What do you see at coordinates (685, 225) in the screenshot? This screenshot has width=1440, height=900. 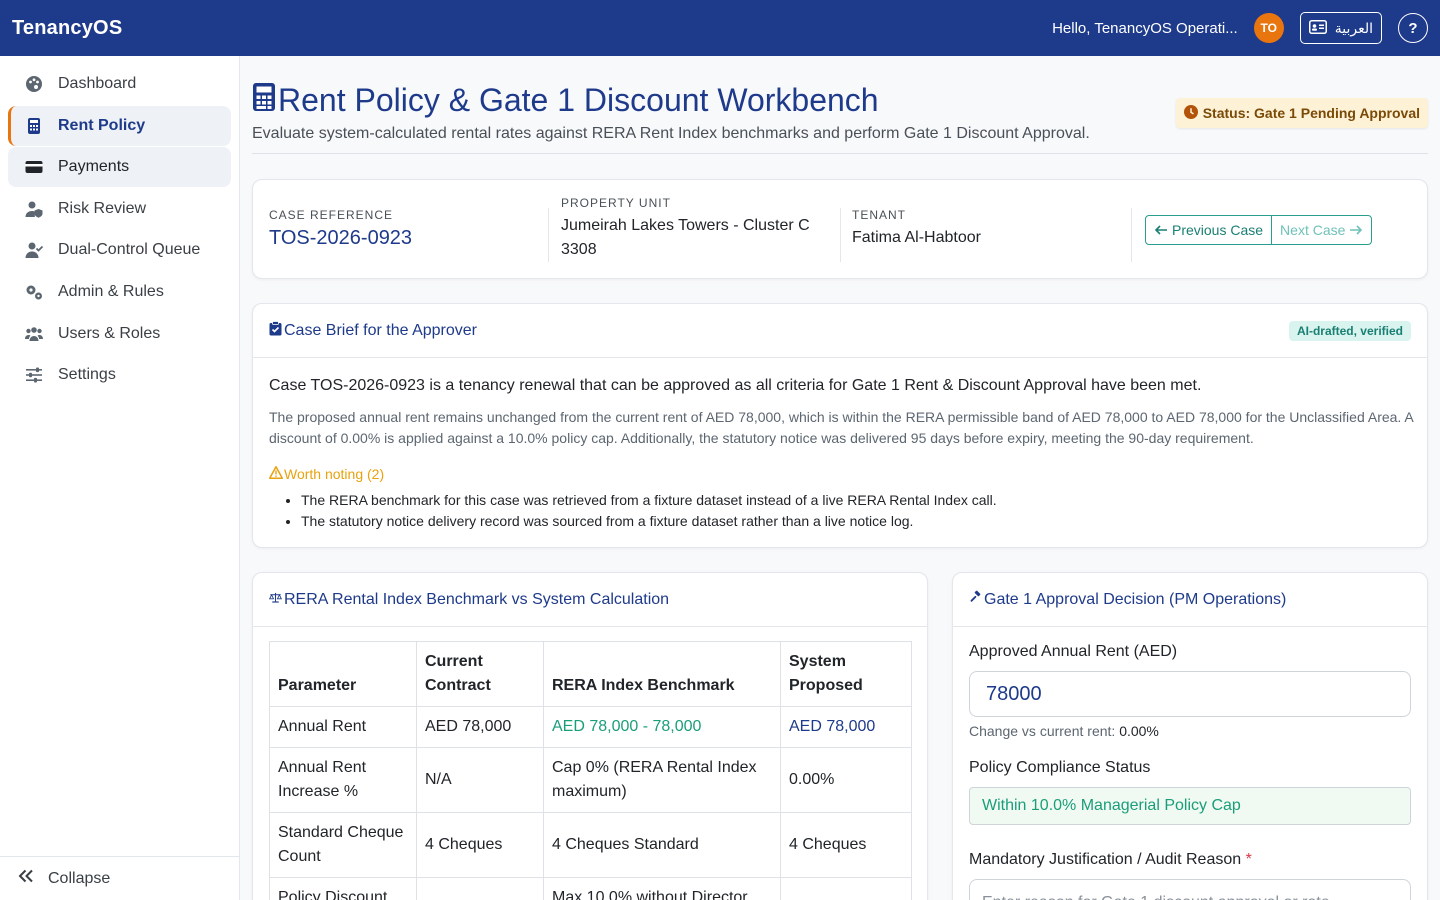 I see `property-unit-name: Jumeirah Lakes Towers - Cluster C` at bounding box center [685, 225].